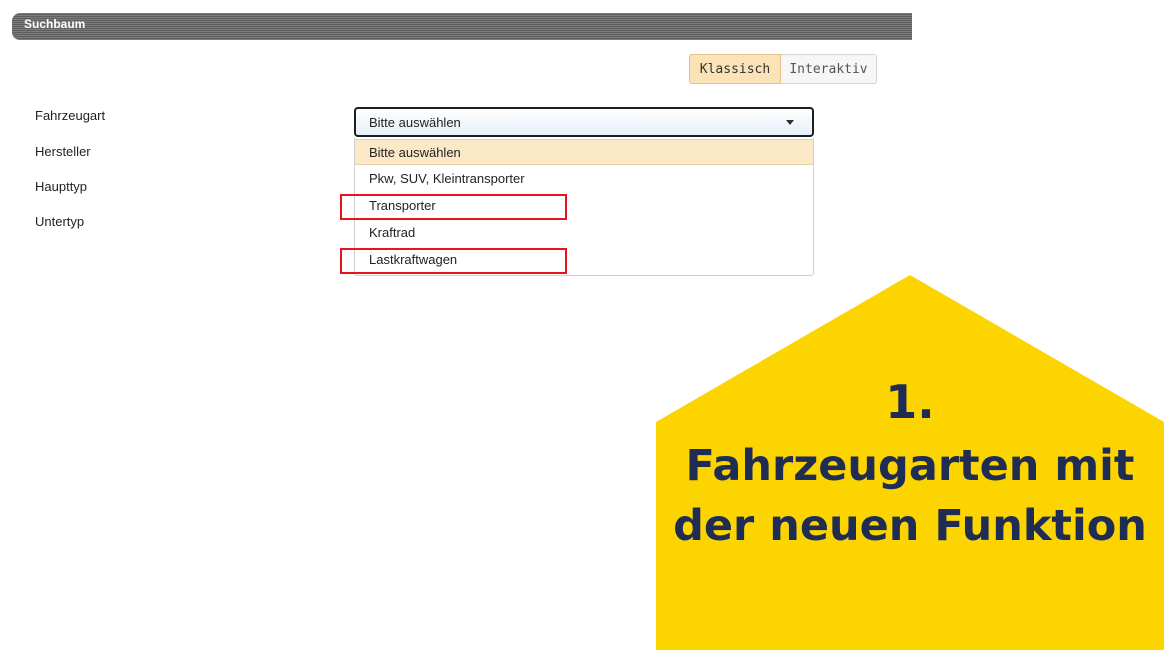 This screenshot has width=1164, height=650. I want to click on view-toggle-interaktiv: Interaktiv, so click(829, 69).